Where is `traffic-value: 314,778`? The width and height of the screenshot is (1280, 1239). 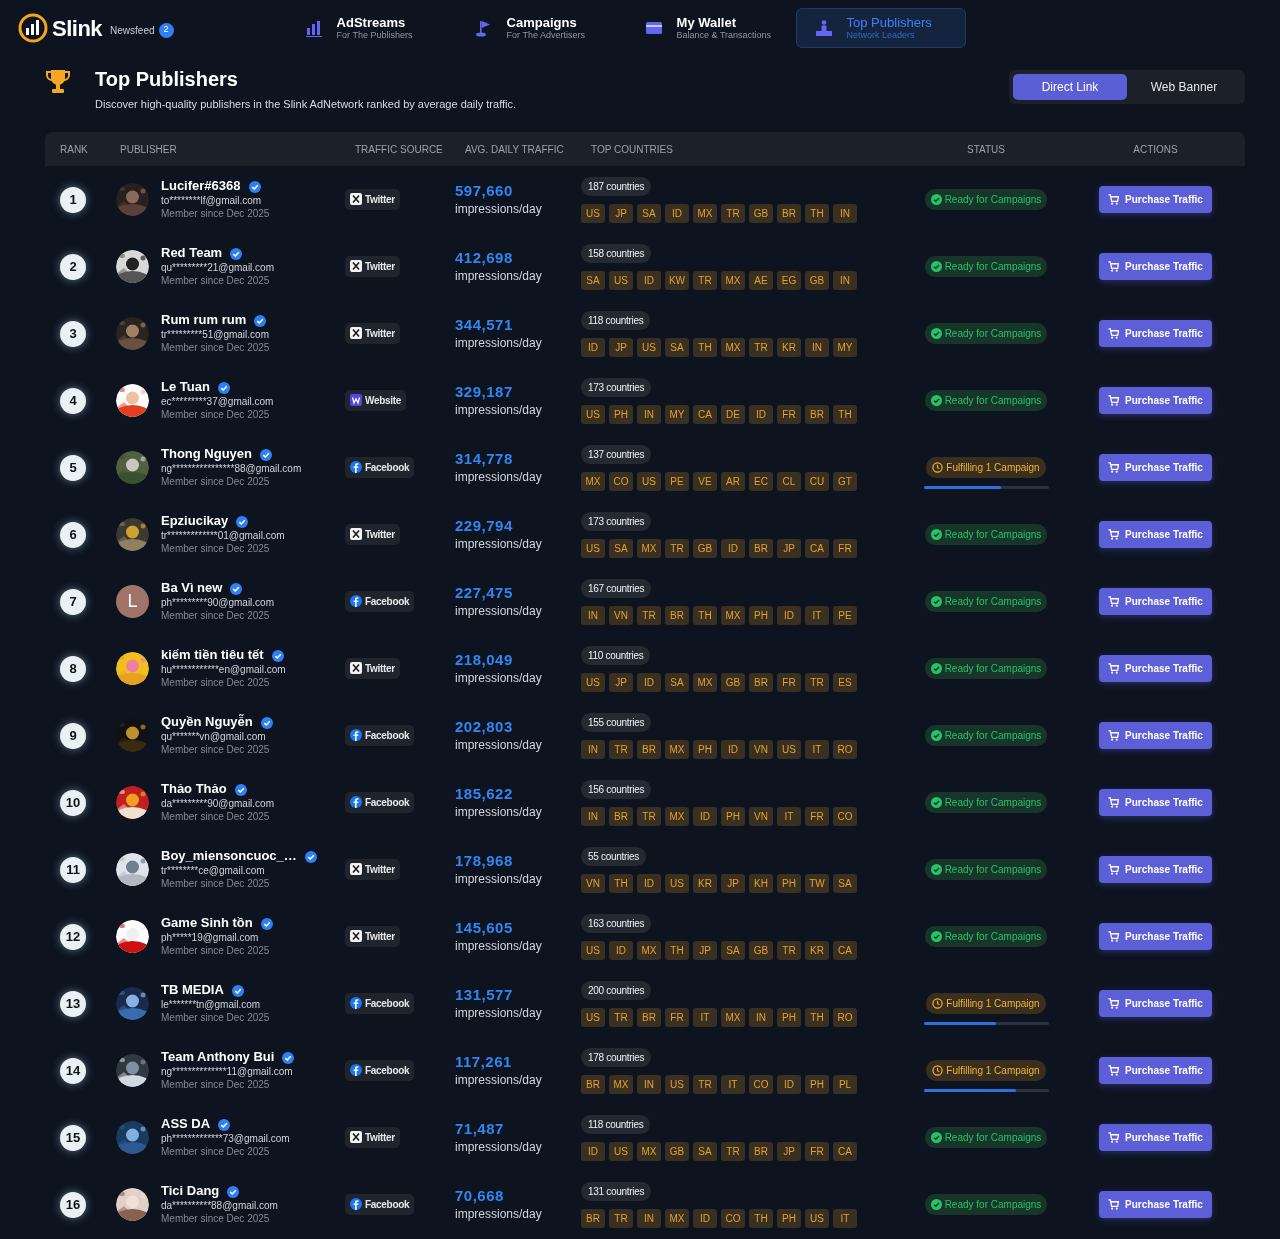 traffic-value: 314,778 is located at coordinates (484, 458).